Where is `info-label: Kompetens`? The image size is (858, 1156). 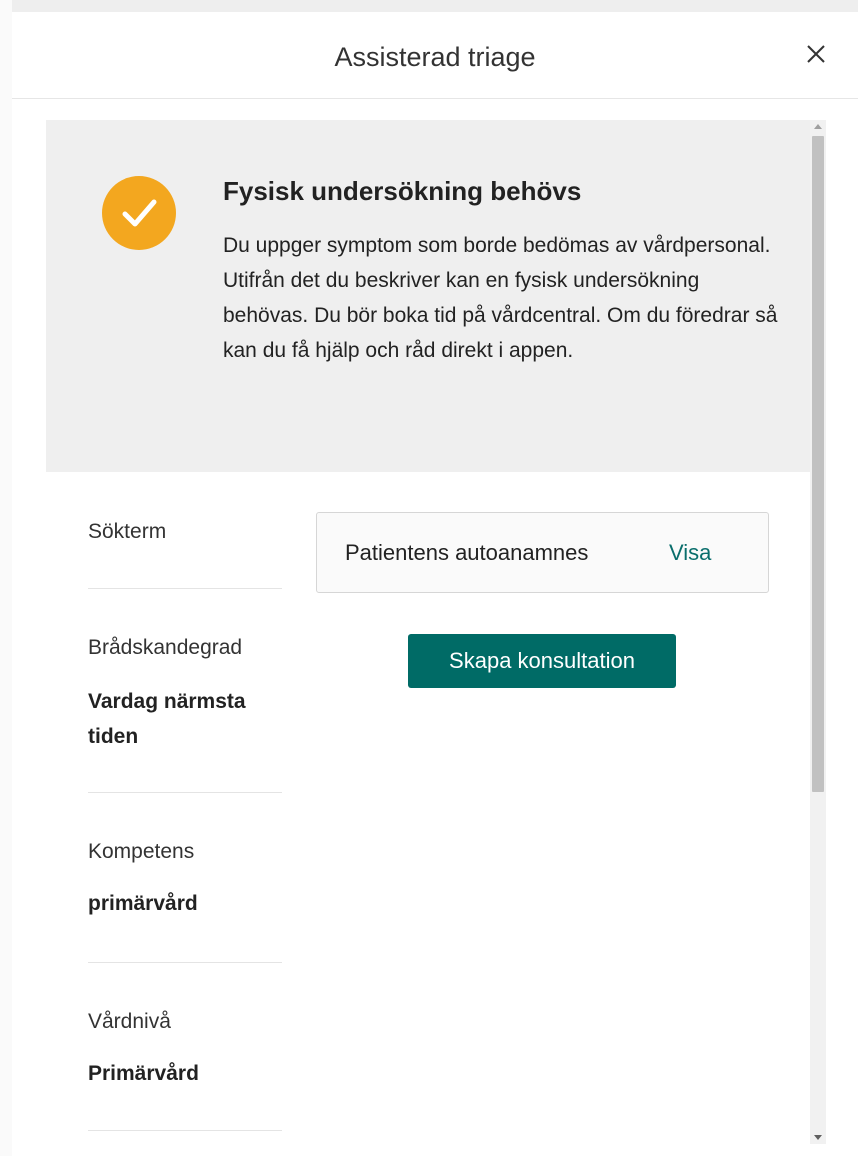
info-label: Kompetens is located at coordinates (141, 851).